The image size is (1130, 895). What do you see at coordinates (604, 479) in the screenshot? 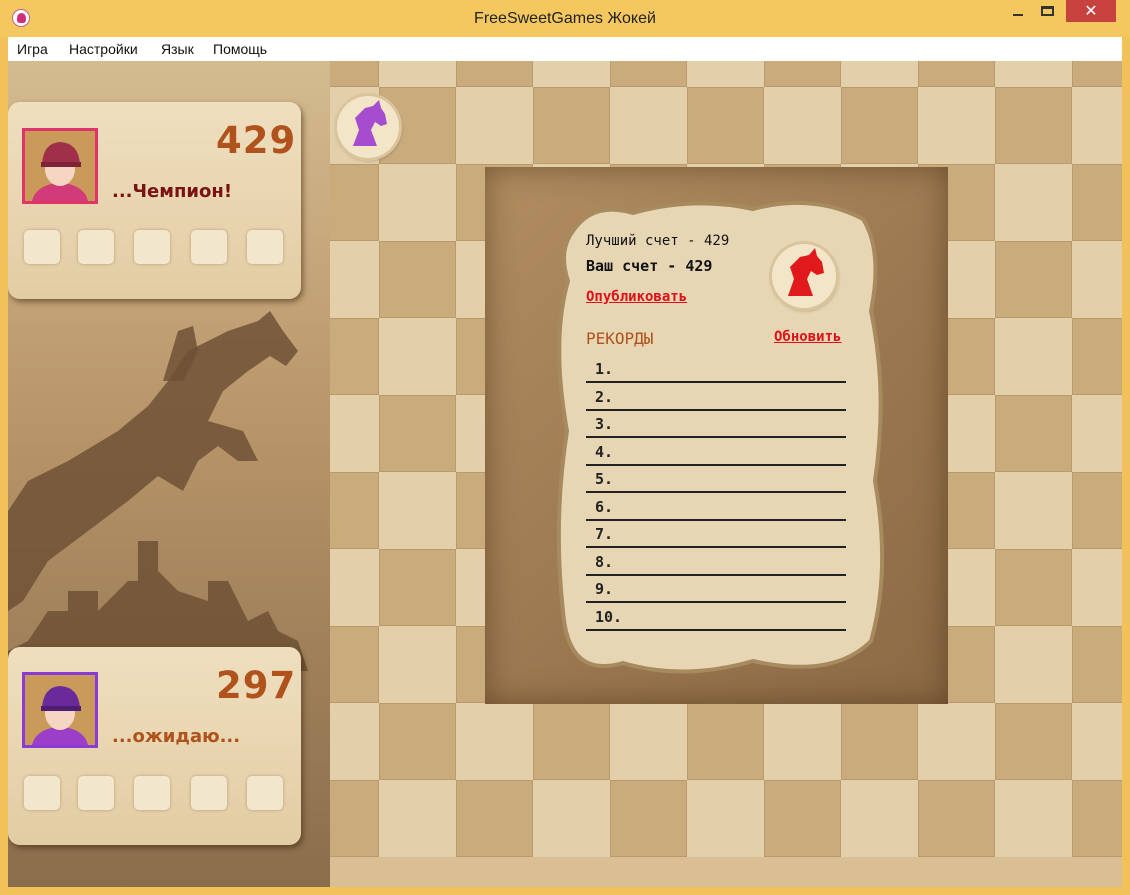
I see `record-rank: 5.` at bounding box center [604, 479].